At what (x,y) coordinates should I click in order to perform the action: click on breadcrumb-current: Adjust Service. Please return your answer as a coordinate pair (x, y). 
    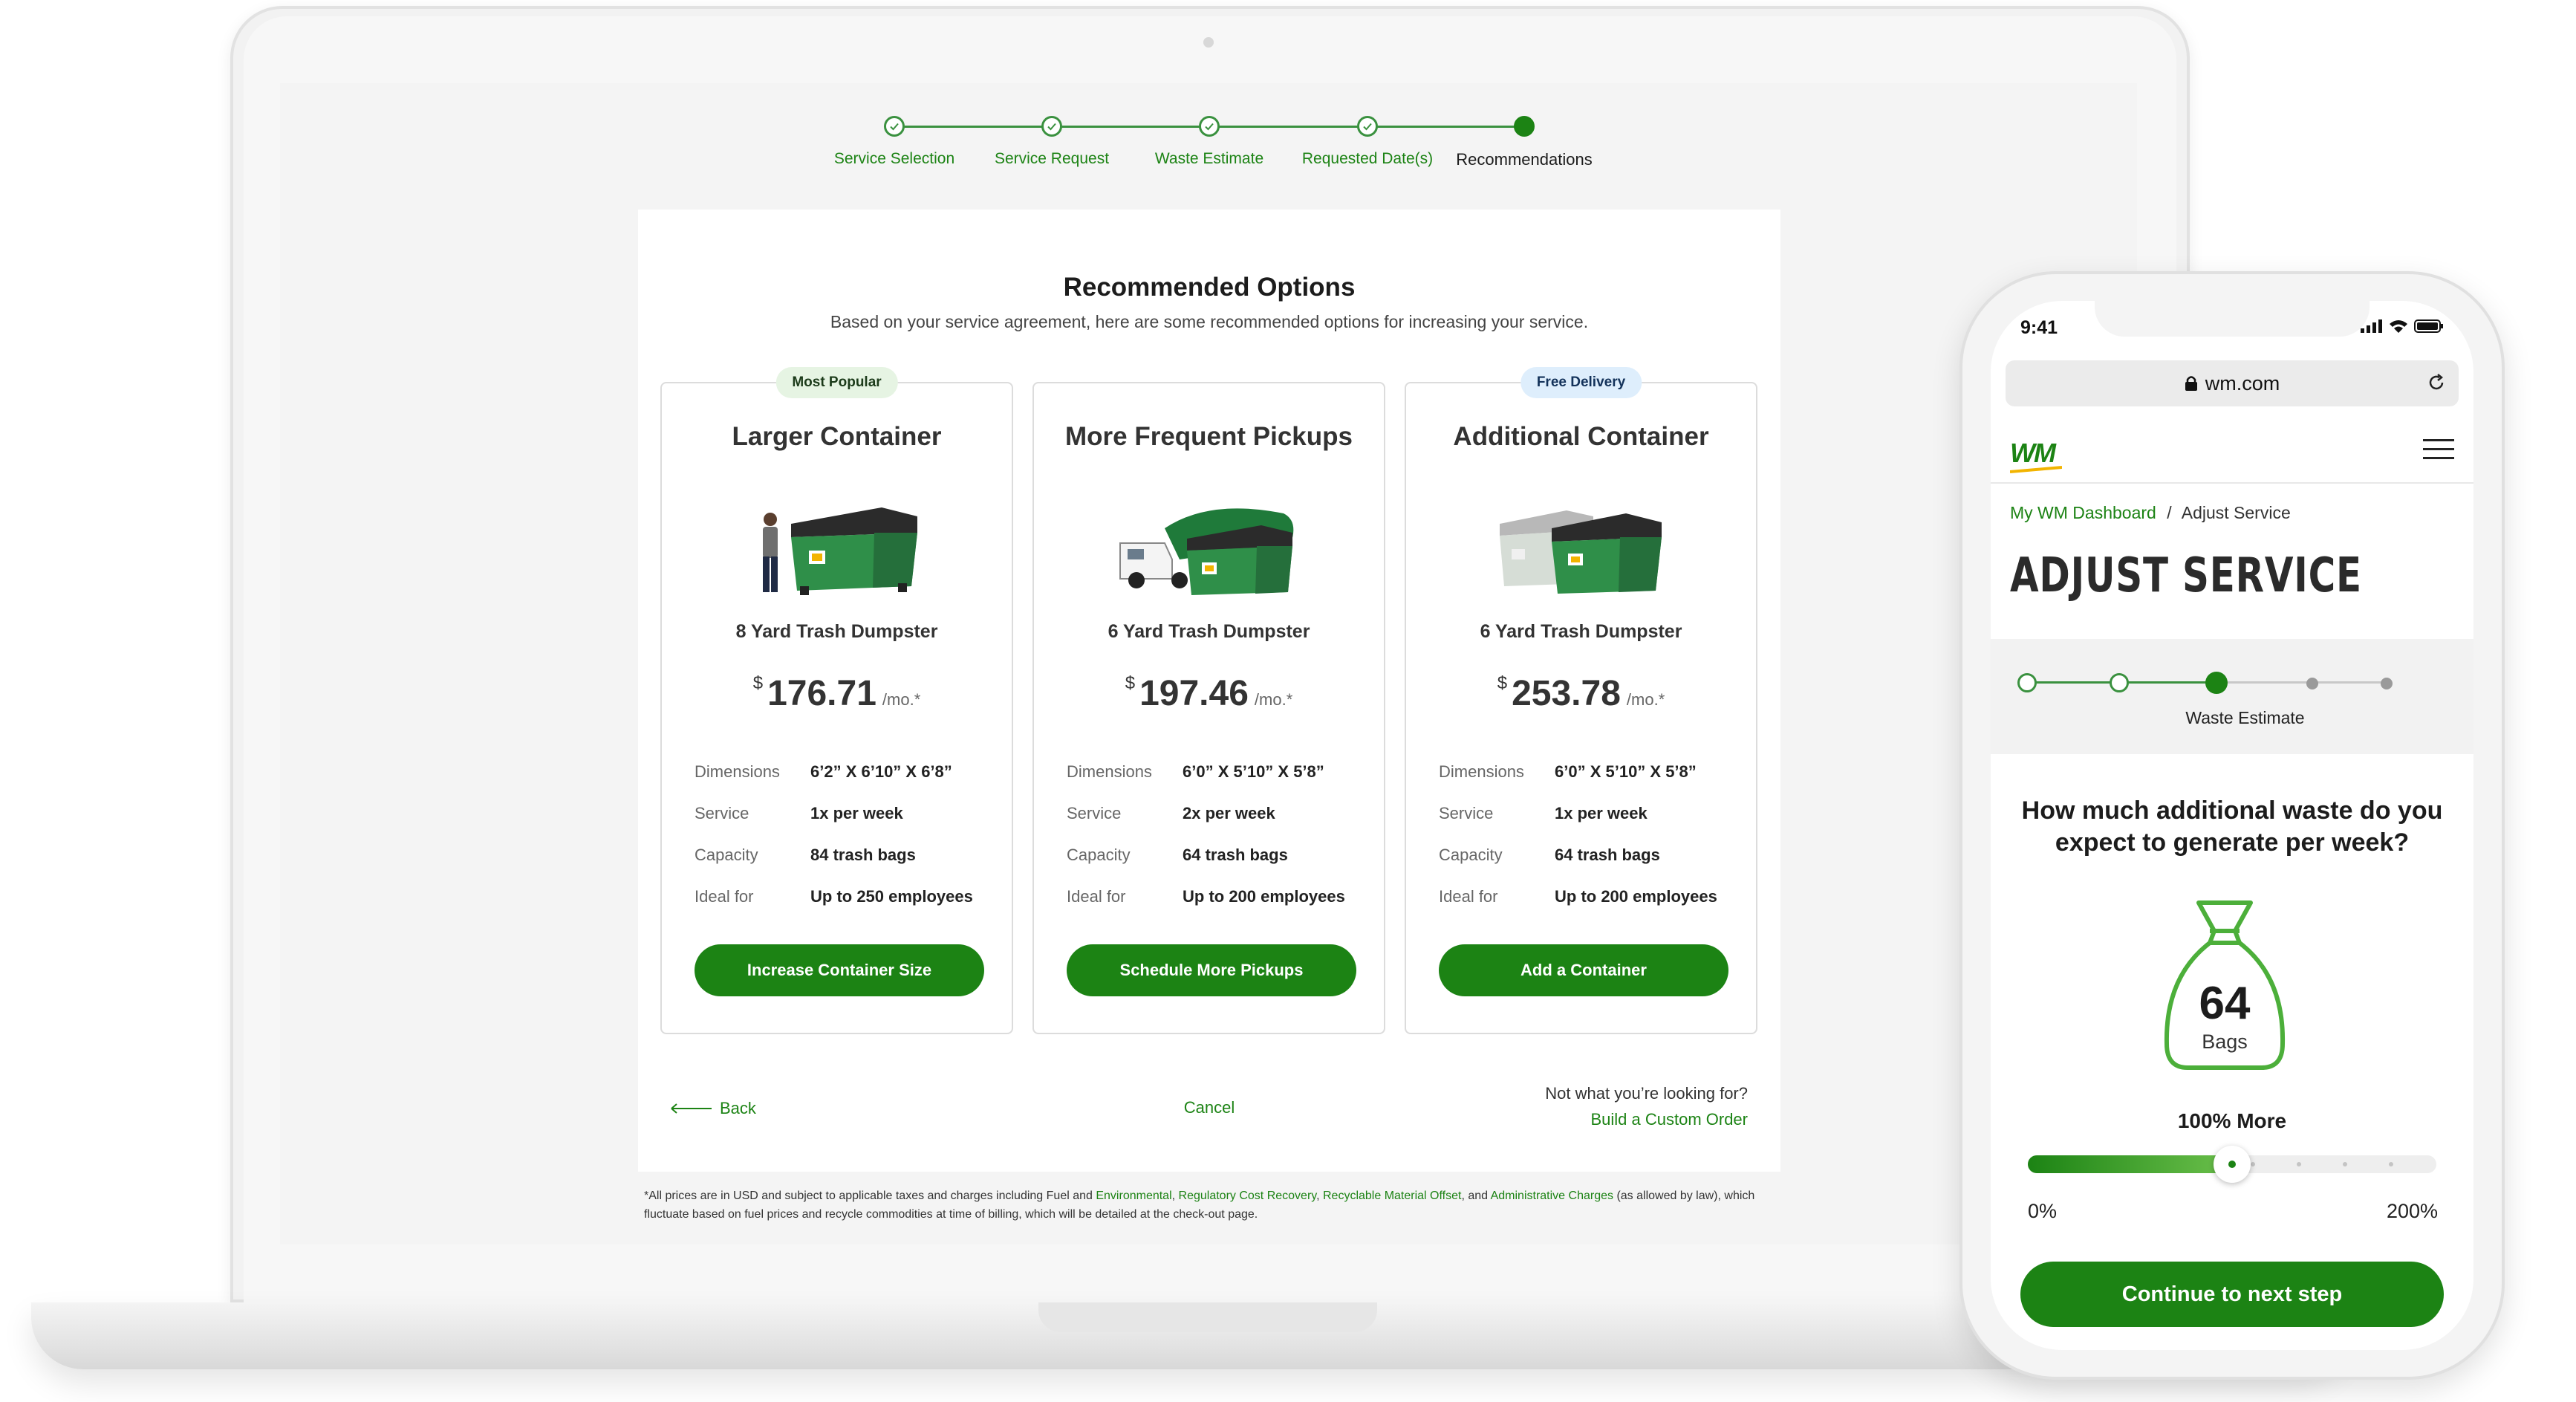
    Looking at the image, I should click on (2236, 512).